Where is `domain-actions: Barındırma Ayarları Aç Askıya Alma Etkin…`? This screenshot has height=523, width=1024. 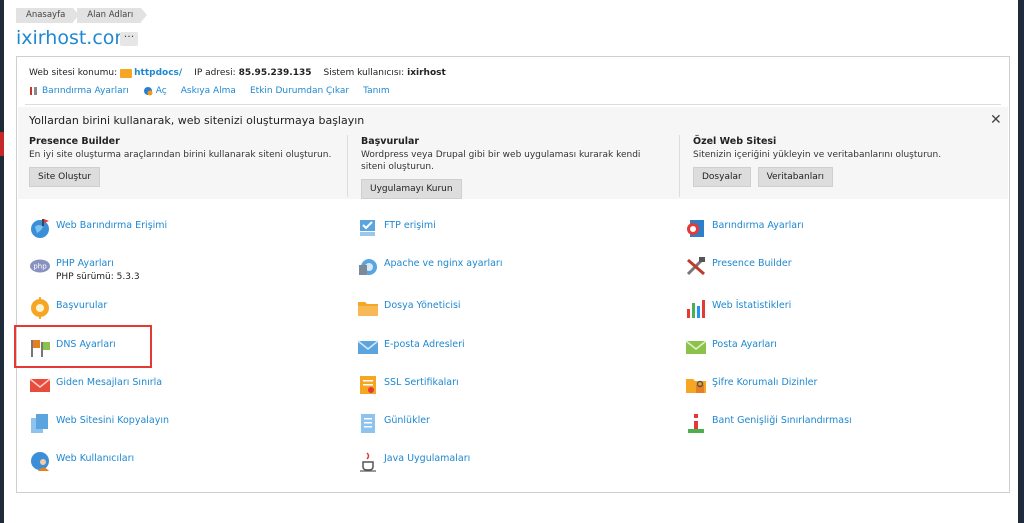
domain-actions: Barındırma Ayarları Aç Askıya Alma Etkin… is located at coordinates (216, 91).